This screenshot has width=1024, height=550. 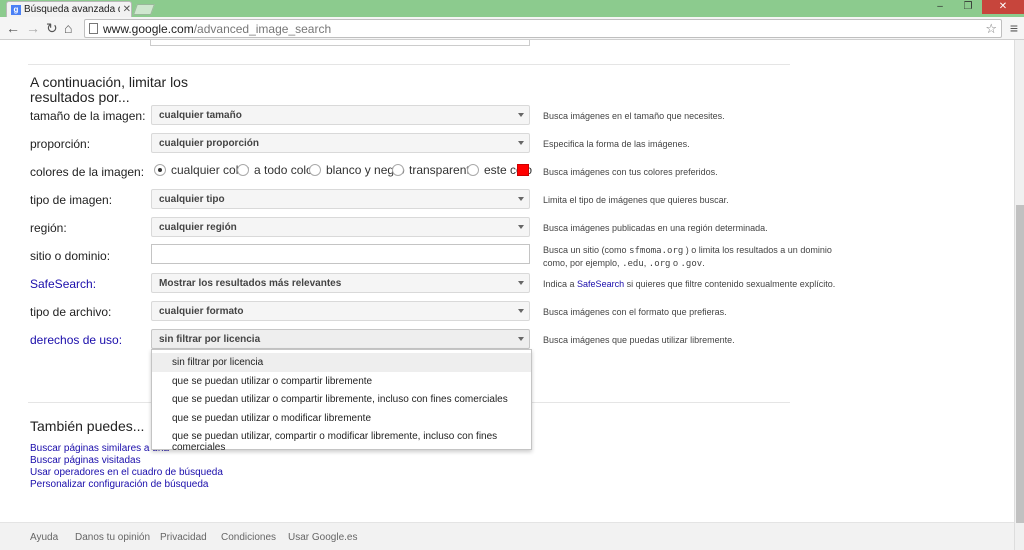 What do you see at coordinates (968, 7) in the screenshot?
I see `maximize-icon: ❐` at bounding box center [968, 7].